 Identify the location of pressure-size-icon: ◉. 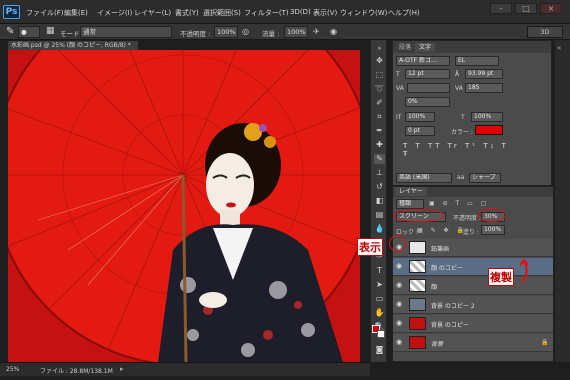
(333, 31).